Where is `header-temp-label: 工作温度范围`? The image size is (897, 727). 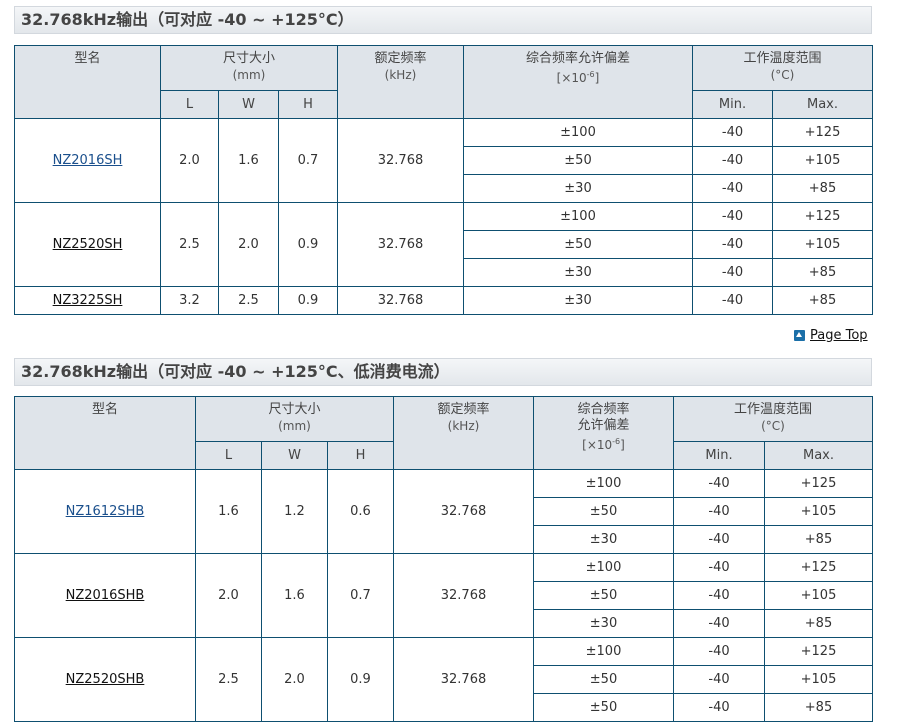
header-temp-label: 工作温度范围 is located at coordinates (782, 58).